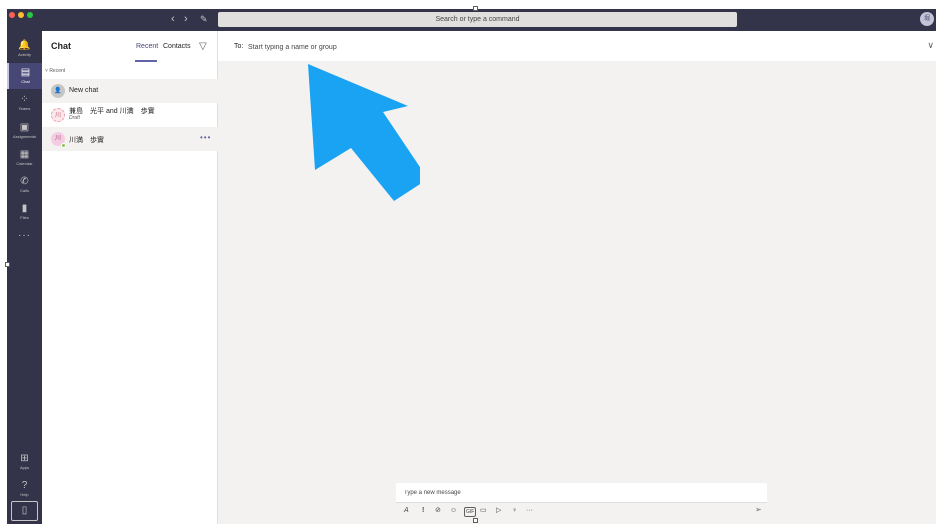 The width and height of the screenshot is (936, 524). I want to click on more-options-icon: •••, so click(205, 137).